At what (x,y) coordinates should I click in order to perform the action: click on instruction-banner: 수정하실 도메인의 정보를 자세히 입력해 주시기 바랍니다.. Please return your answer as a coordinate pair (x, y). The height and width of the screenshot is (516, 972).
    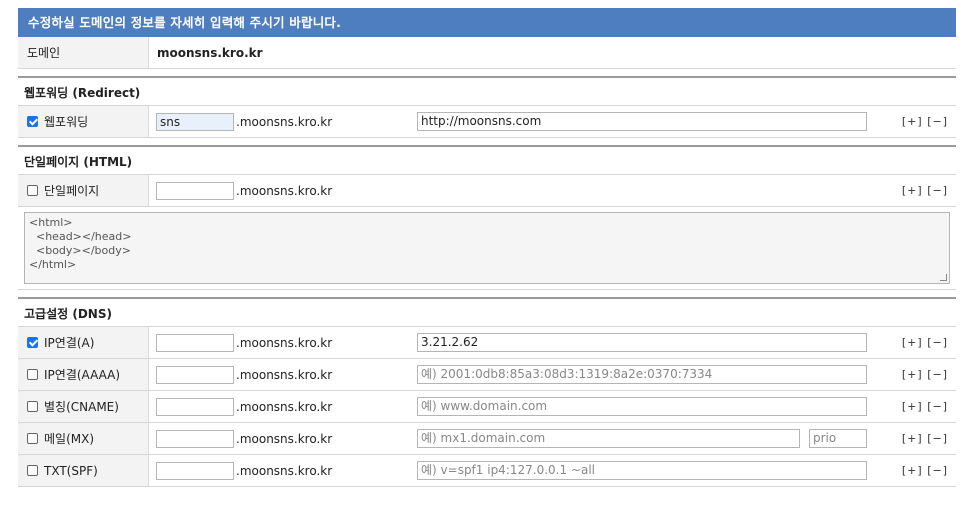
    Looking at the image, I should click on (487, 22).